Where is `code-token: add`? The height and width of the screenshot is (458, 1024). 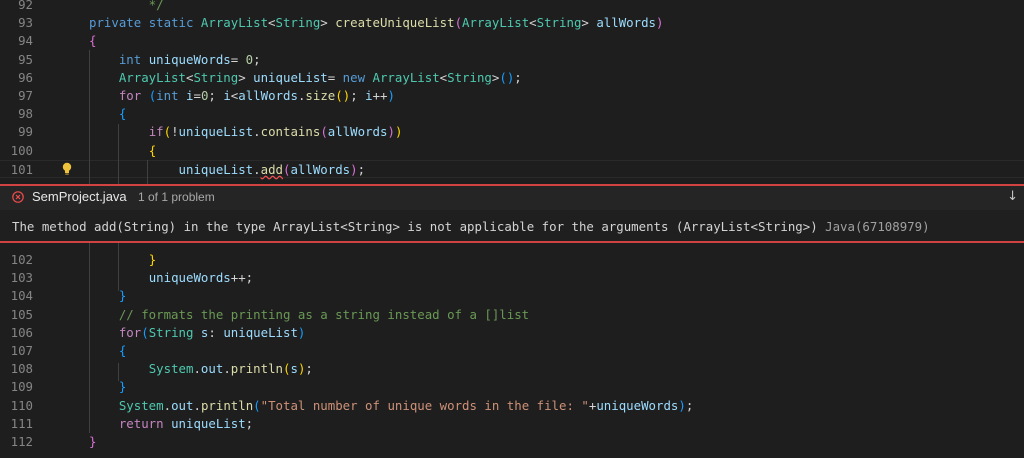
code-token: add is located at coordinates (271, 169).